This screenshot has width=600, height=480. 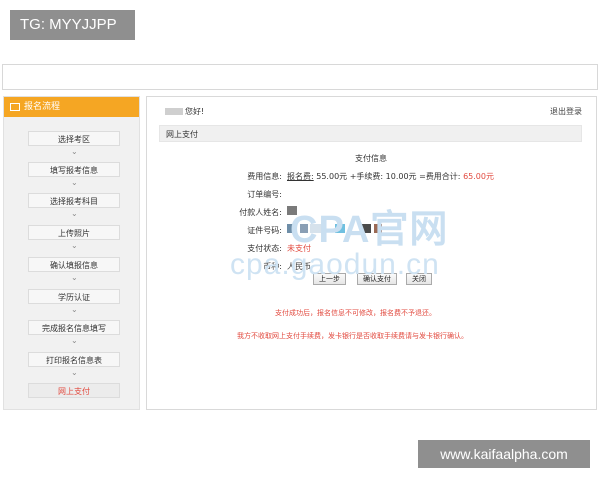 What do you see at coordinates (195, 111) in the screenshot?
I see `greeting-text: 您好!` at bounding box center [195, 111].